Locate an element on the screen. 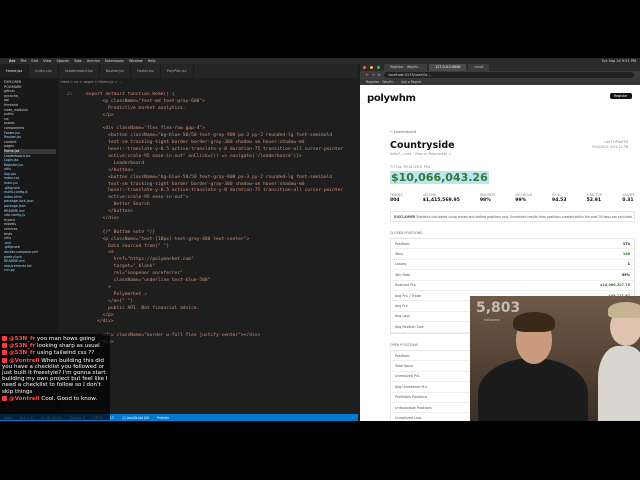  menu-item: Archive is located at coordinates (93, 61).